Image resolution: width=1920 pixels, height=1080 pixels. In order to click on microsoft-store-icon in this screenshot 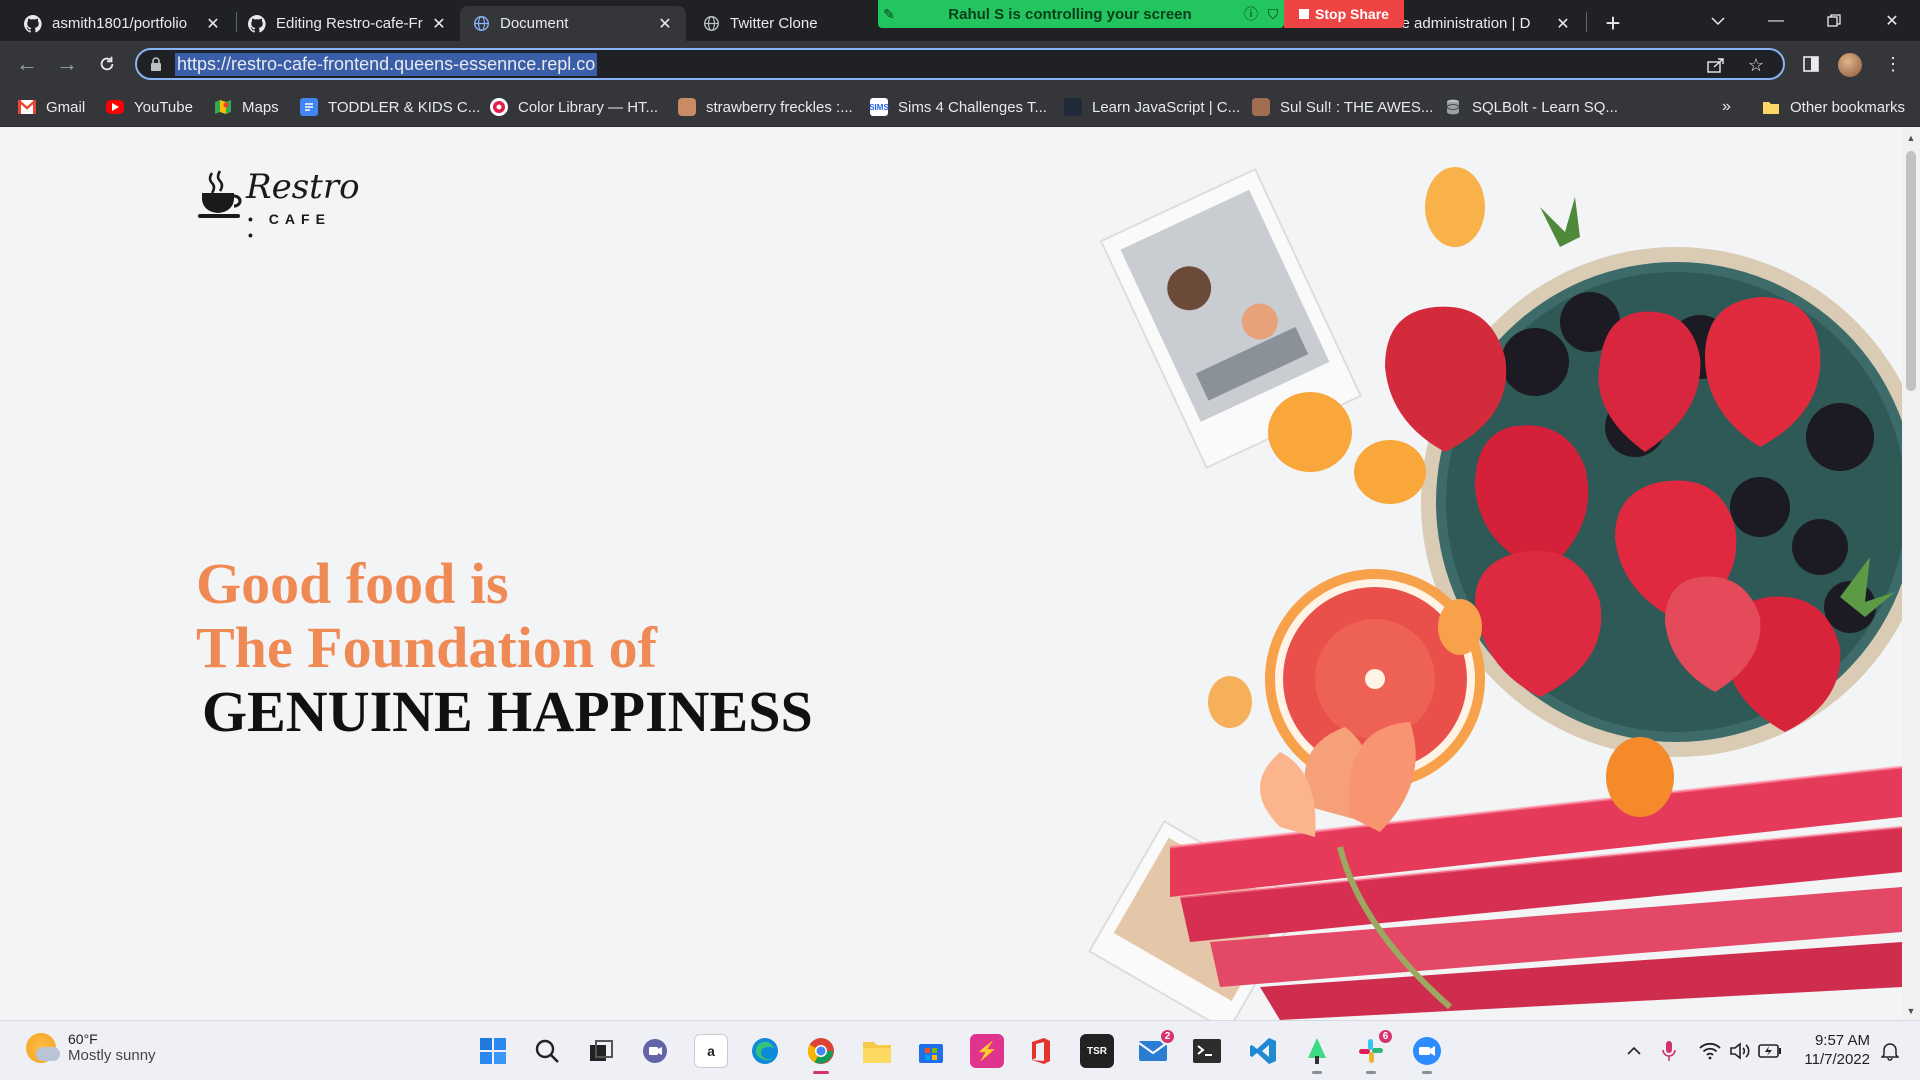, I will do `click(931, 1051)`.